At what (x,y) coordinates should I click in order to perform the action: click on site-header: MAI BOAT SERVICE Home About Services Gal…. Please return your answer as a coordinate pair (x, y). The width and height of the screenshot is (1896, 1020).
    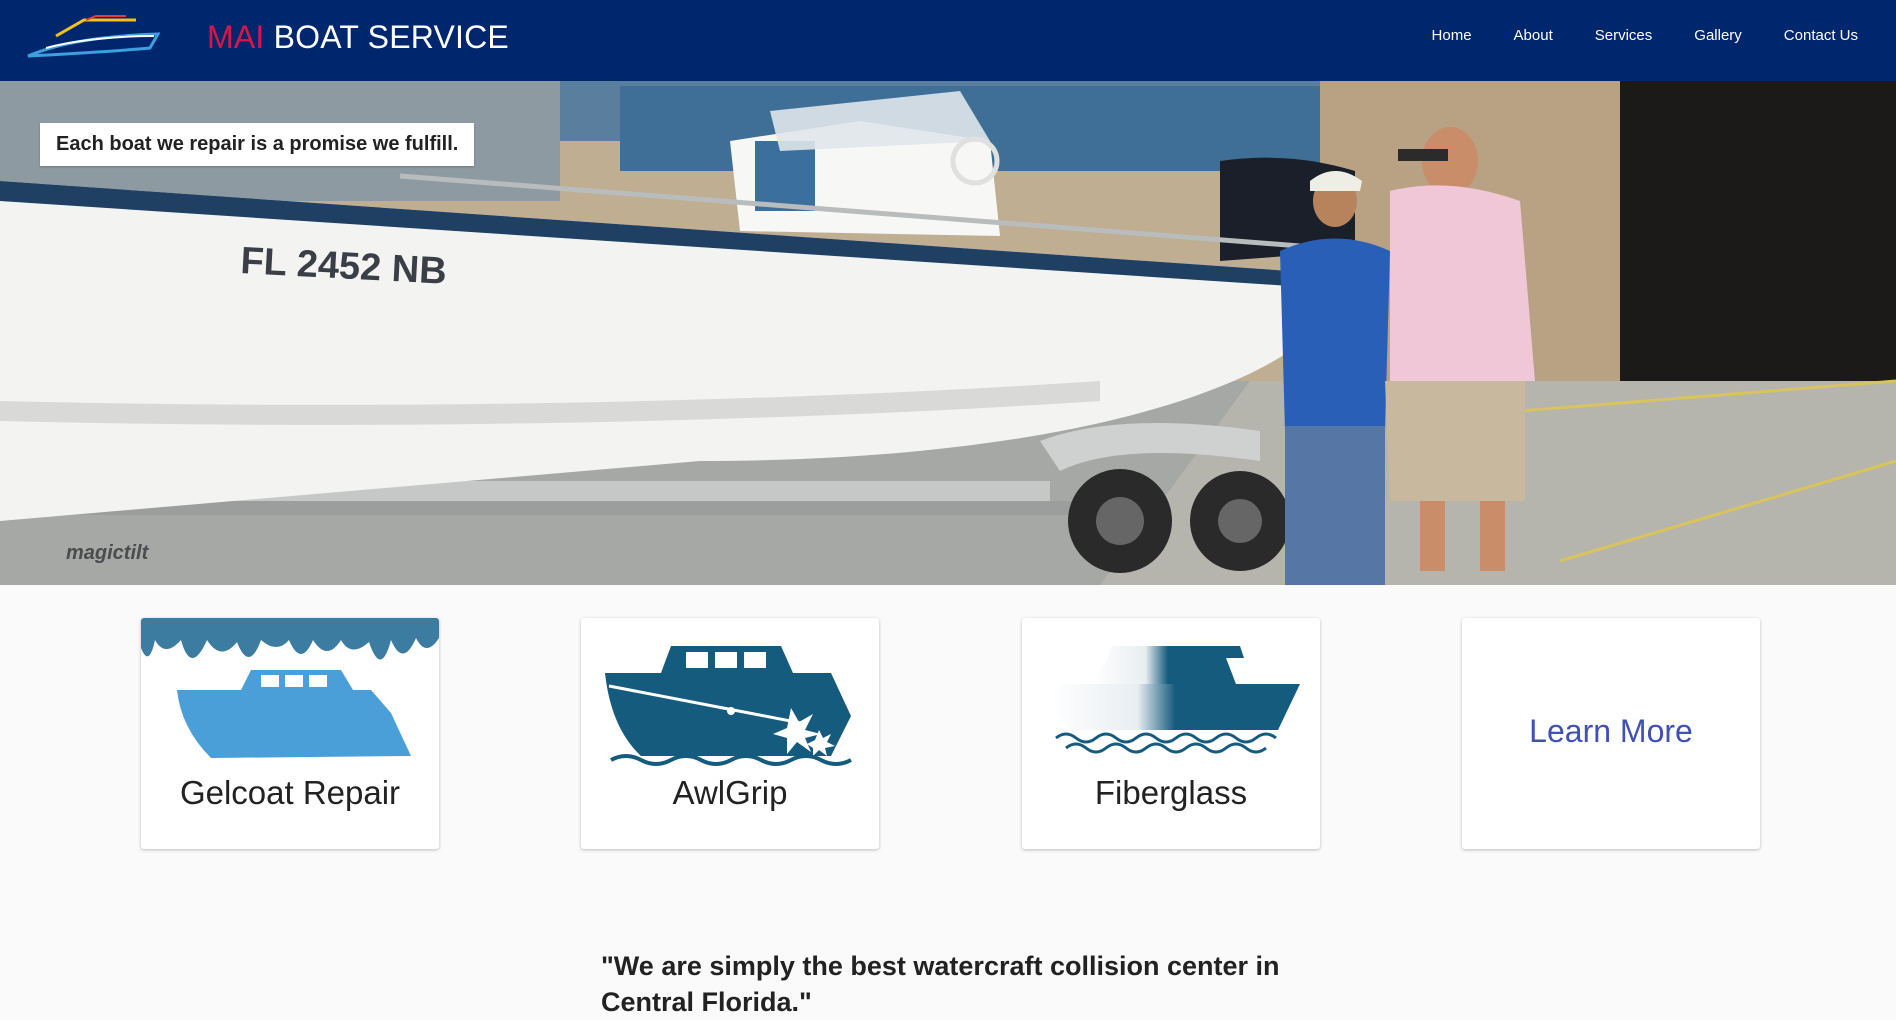
    Looking at the image, I should click on (948, 40).